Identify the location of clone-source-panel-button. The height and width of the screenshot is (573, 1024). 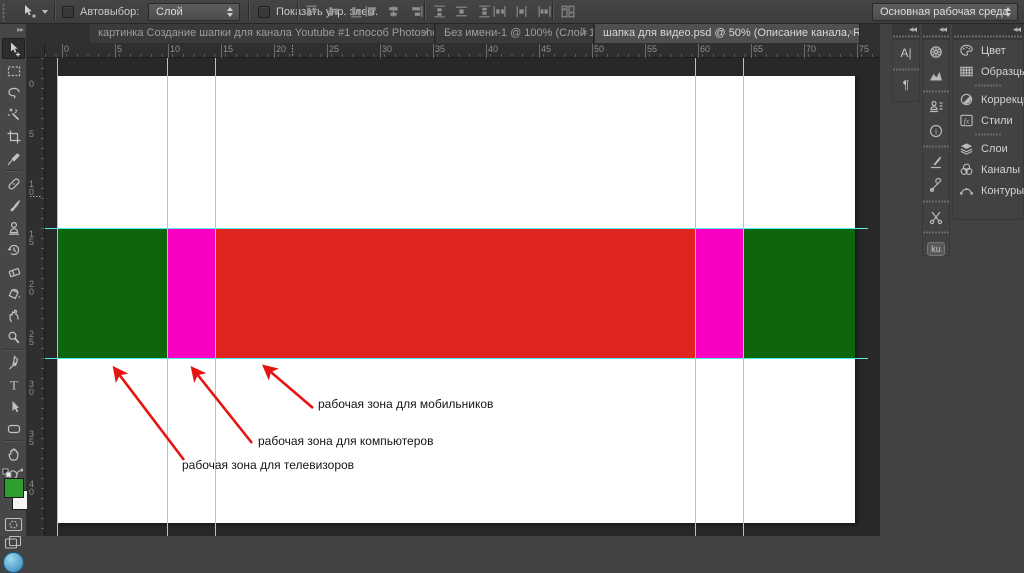
(936, 107).